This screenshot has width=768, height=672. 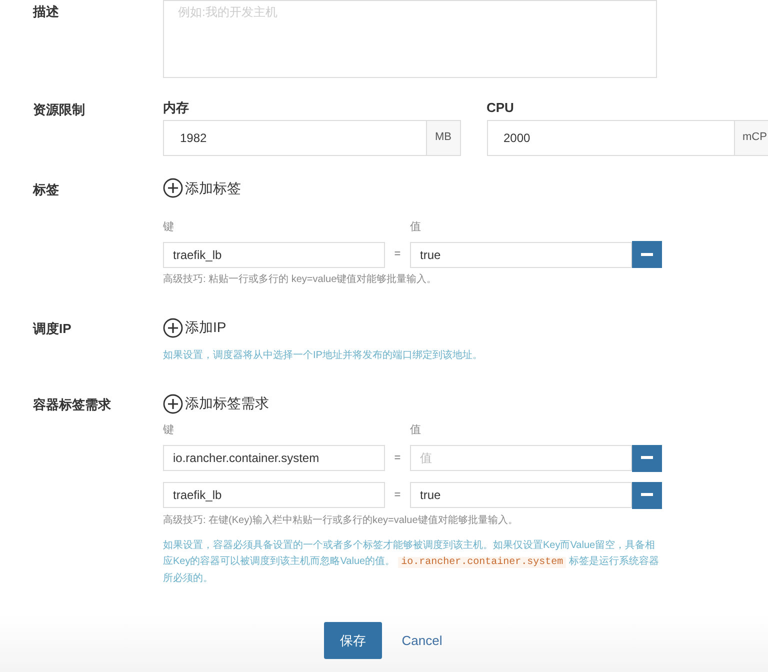 I want to click on add-button: 添加IP, so click(x=194, y=327).